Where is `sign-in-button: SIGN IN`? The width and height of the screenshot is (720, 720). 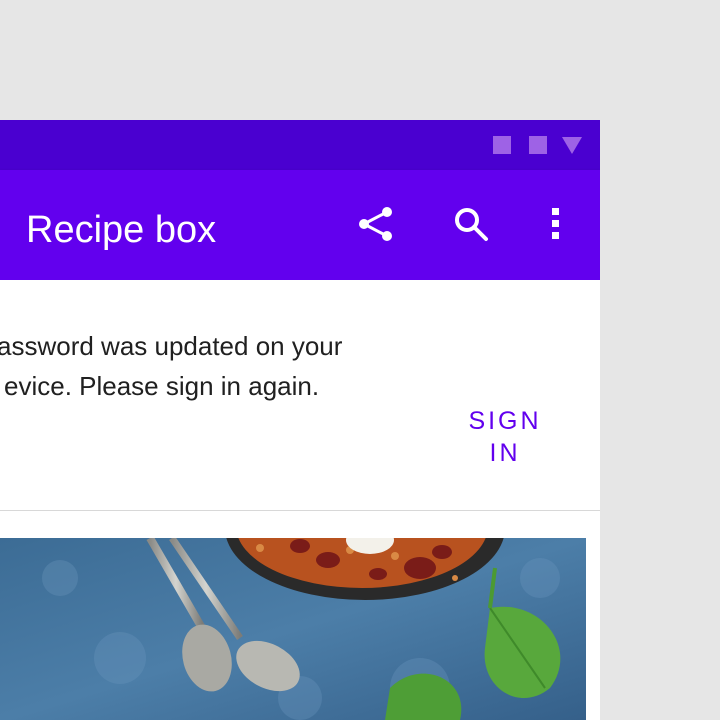
sign-in-button: SIGN IN is located at coordinates (505, 436).